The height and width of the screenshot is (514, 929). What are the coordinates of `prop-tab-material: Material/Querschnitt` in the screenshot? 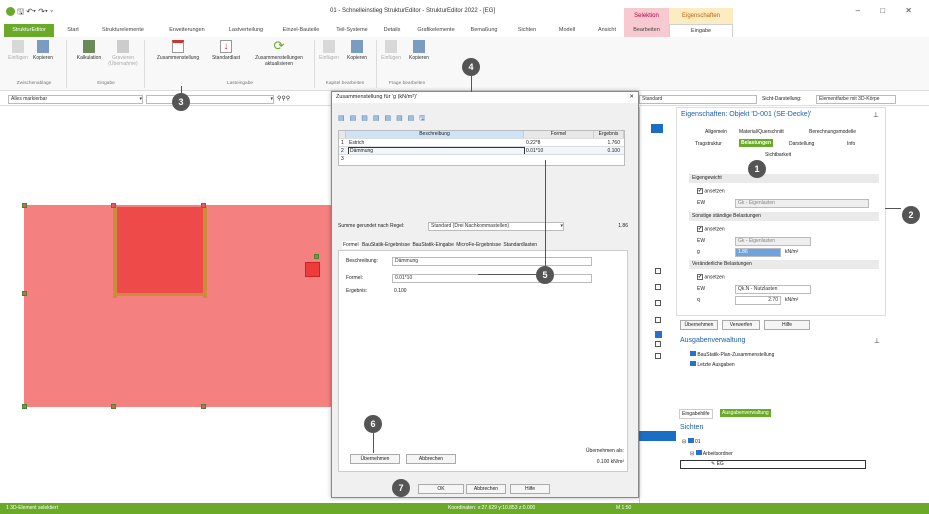 It's located at (761, 132).